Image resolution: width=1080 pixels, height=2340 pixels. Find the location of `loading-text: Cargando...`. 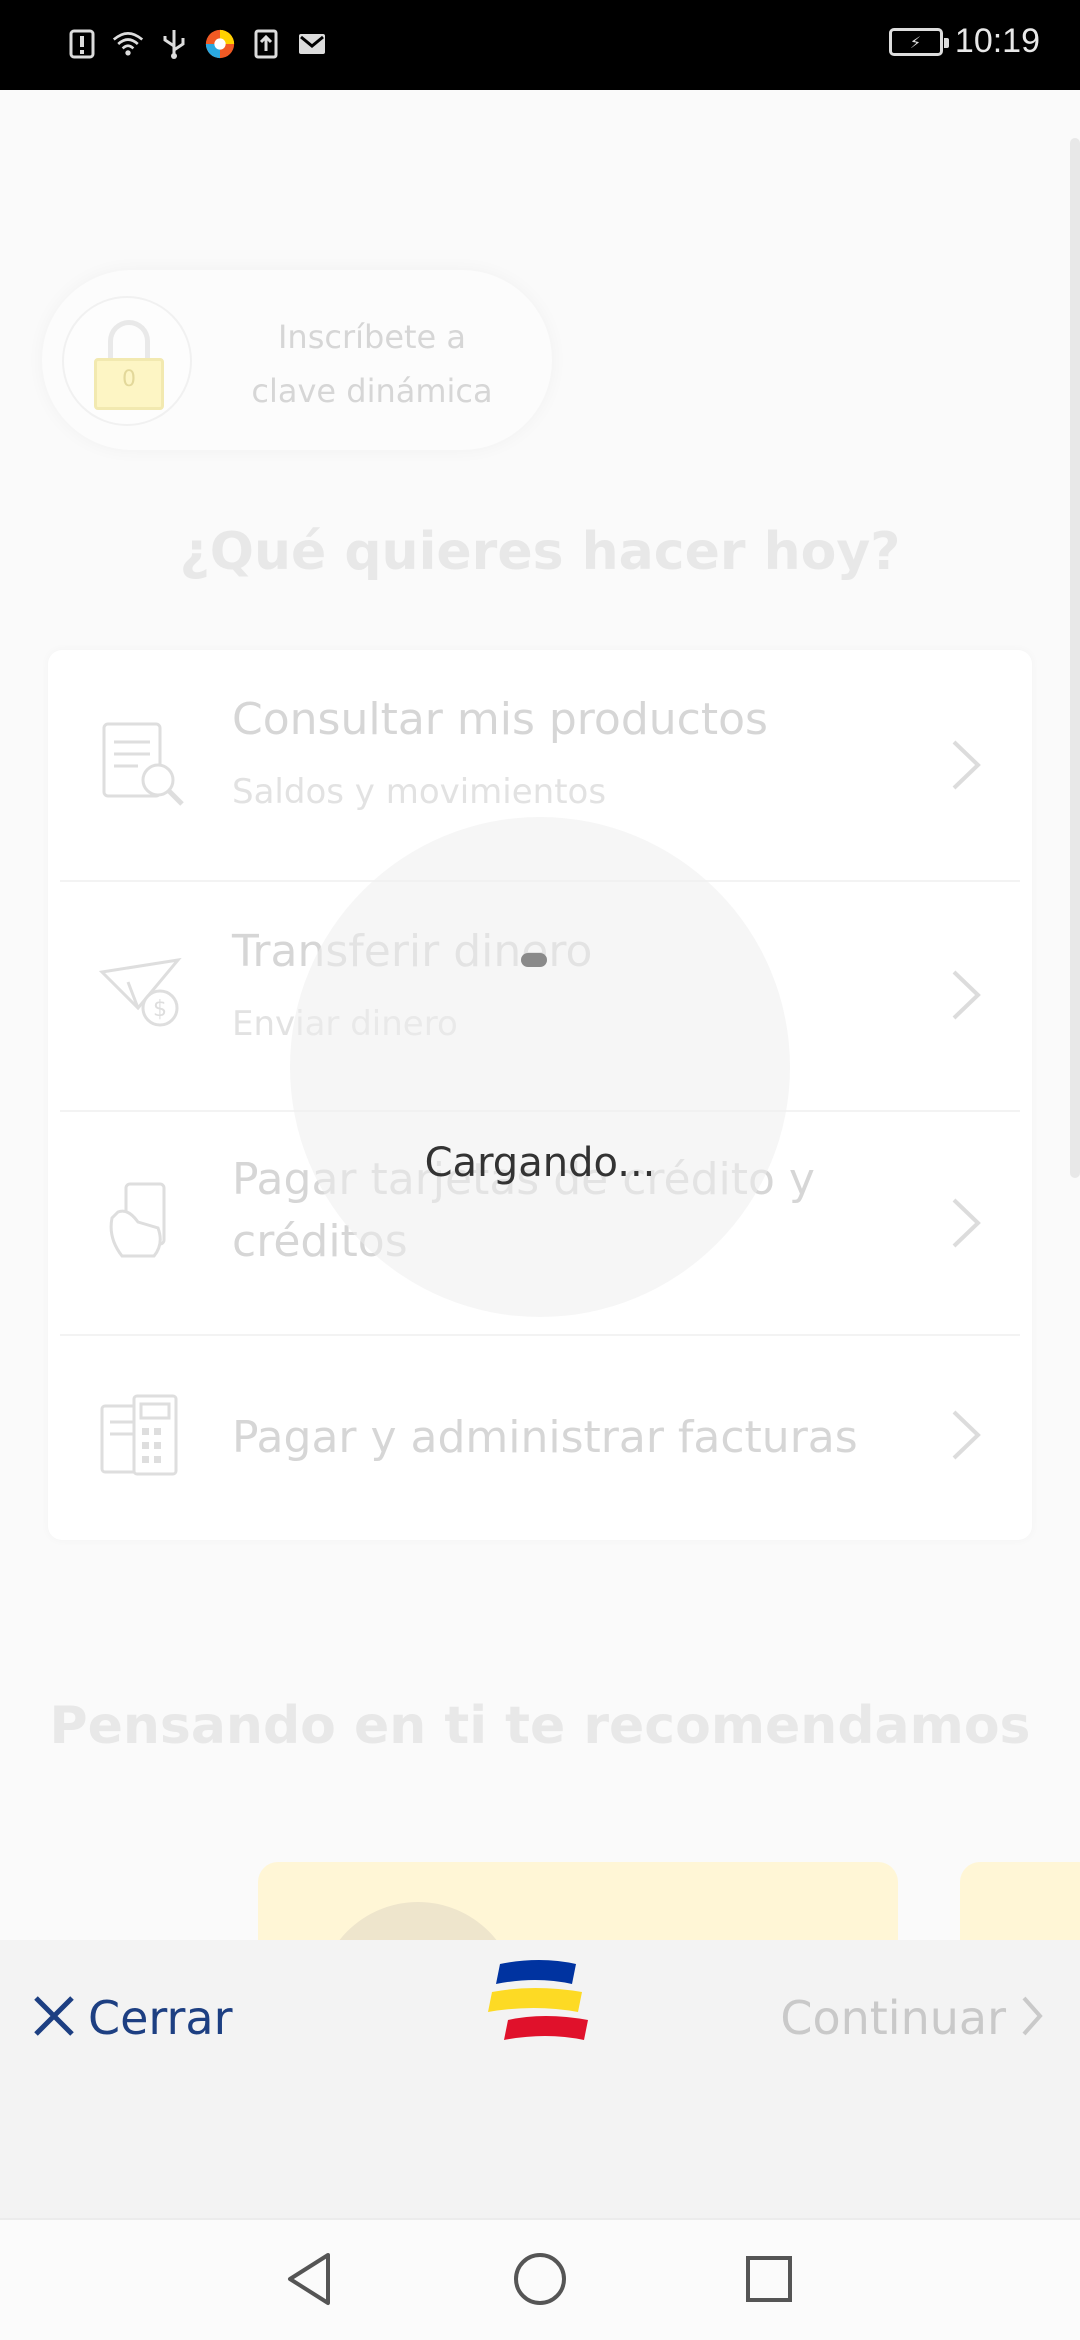

loading-text: Cargando... is located at coordinates (540, 1163).